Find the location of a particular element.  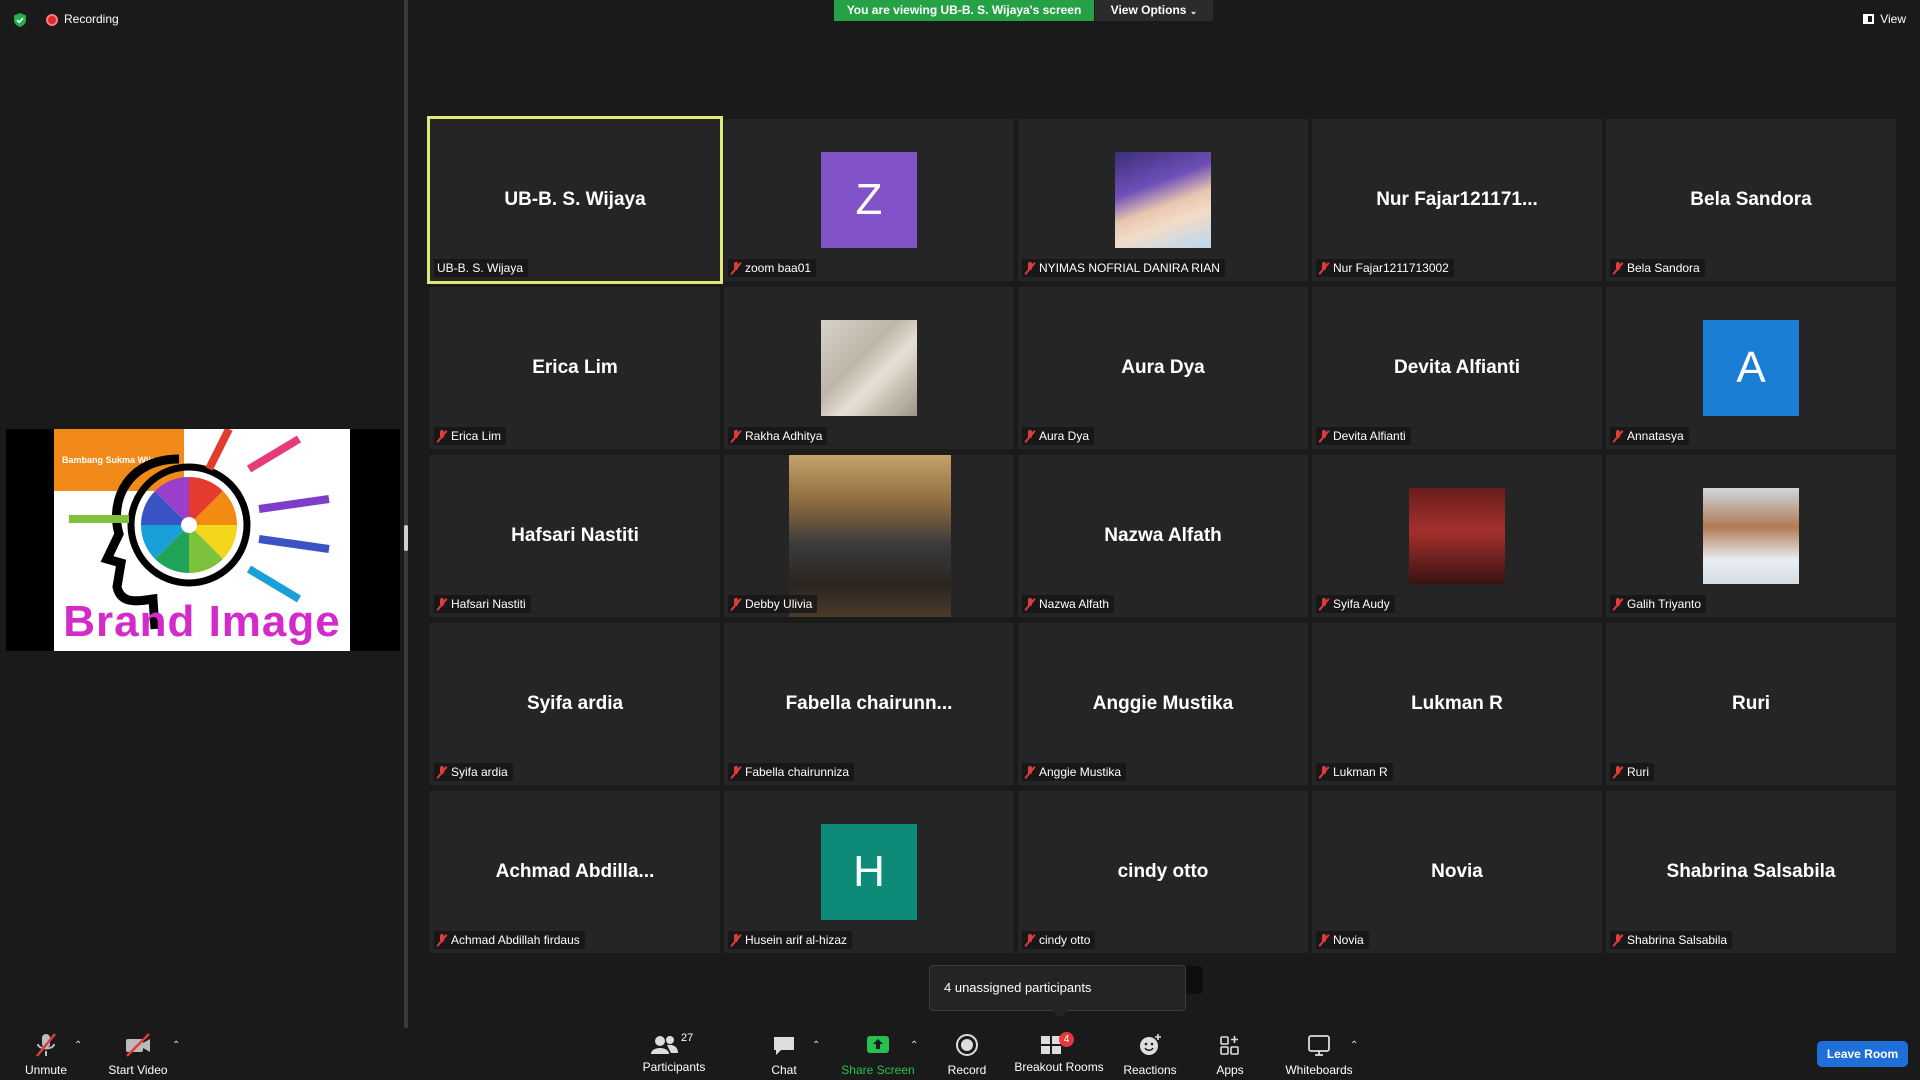

participant-display-name: Bela Sandora is located at coordinates (1751, 199).